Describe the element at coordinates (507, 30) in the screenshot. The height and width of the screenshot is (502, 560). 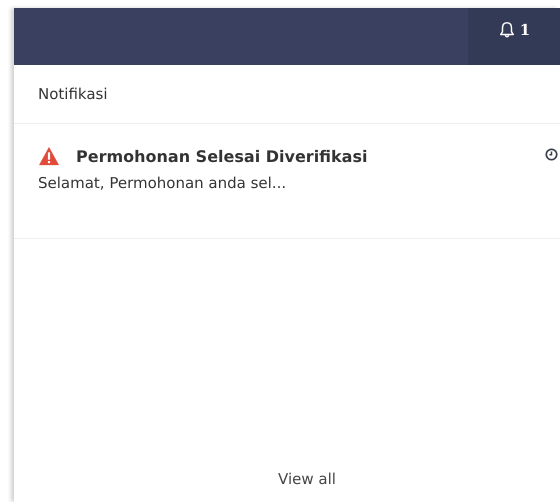
I see `bell-icon` at that location.